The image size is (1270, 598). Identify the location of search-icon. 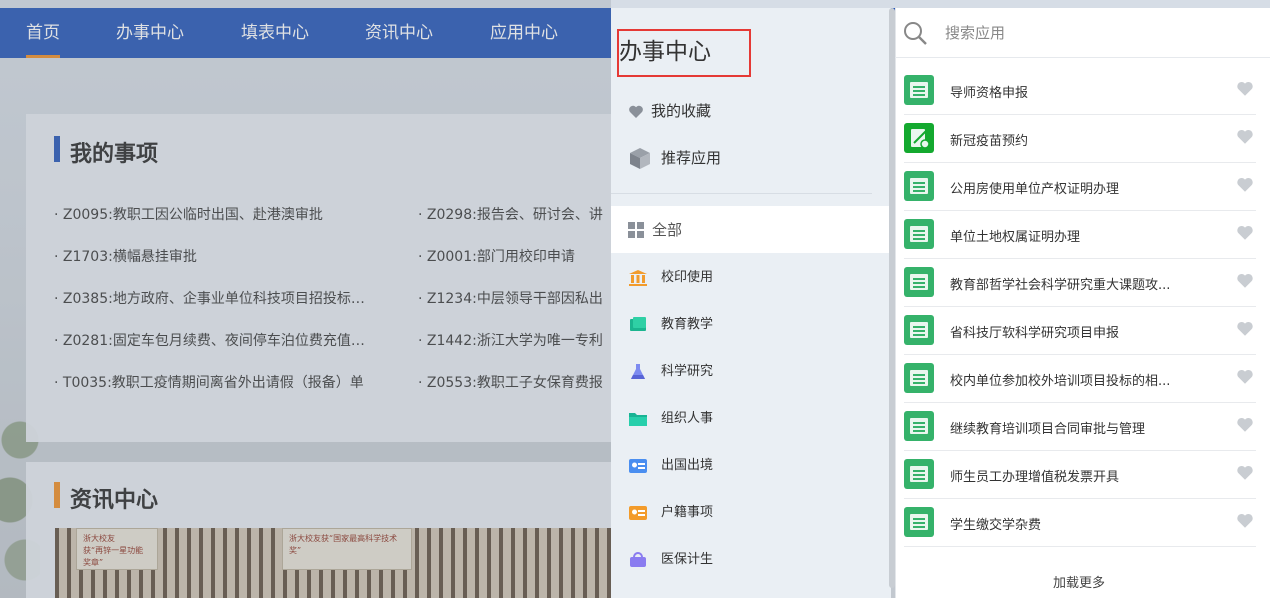
(915, 33).